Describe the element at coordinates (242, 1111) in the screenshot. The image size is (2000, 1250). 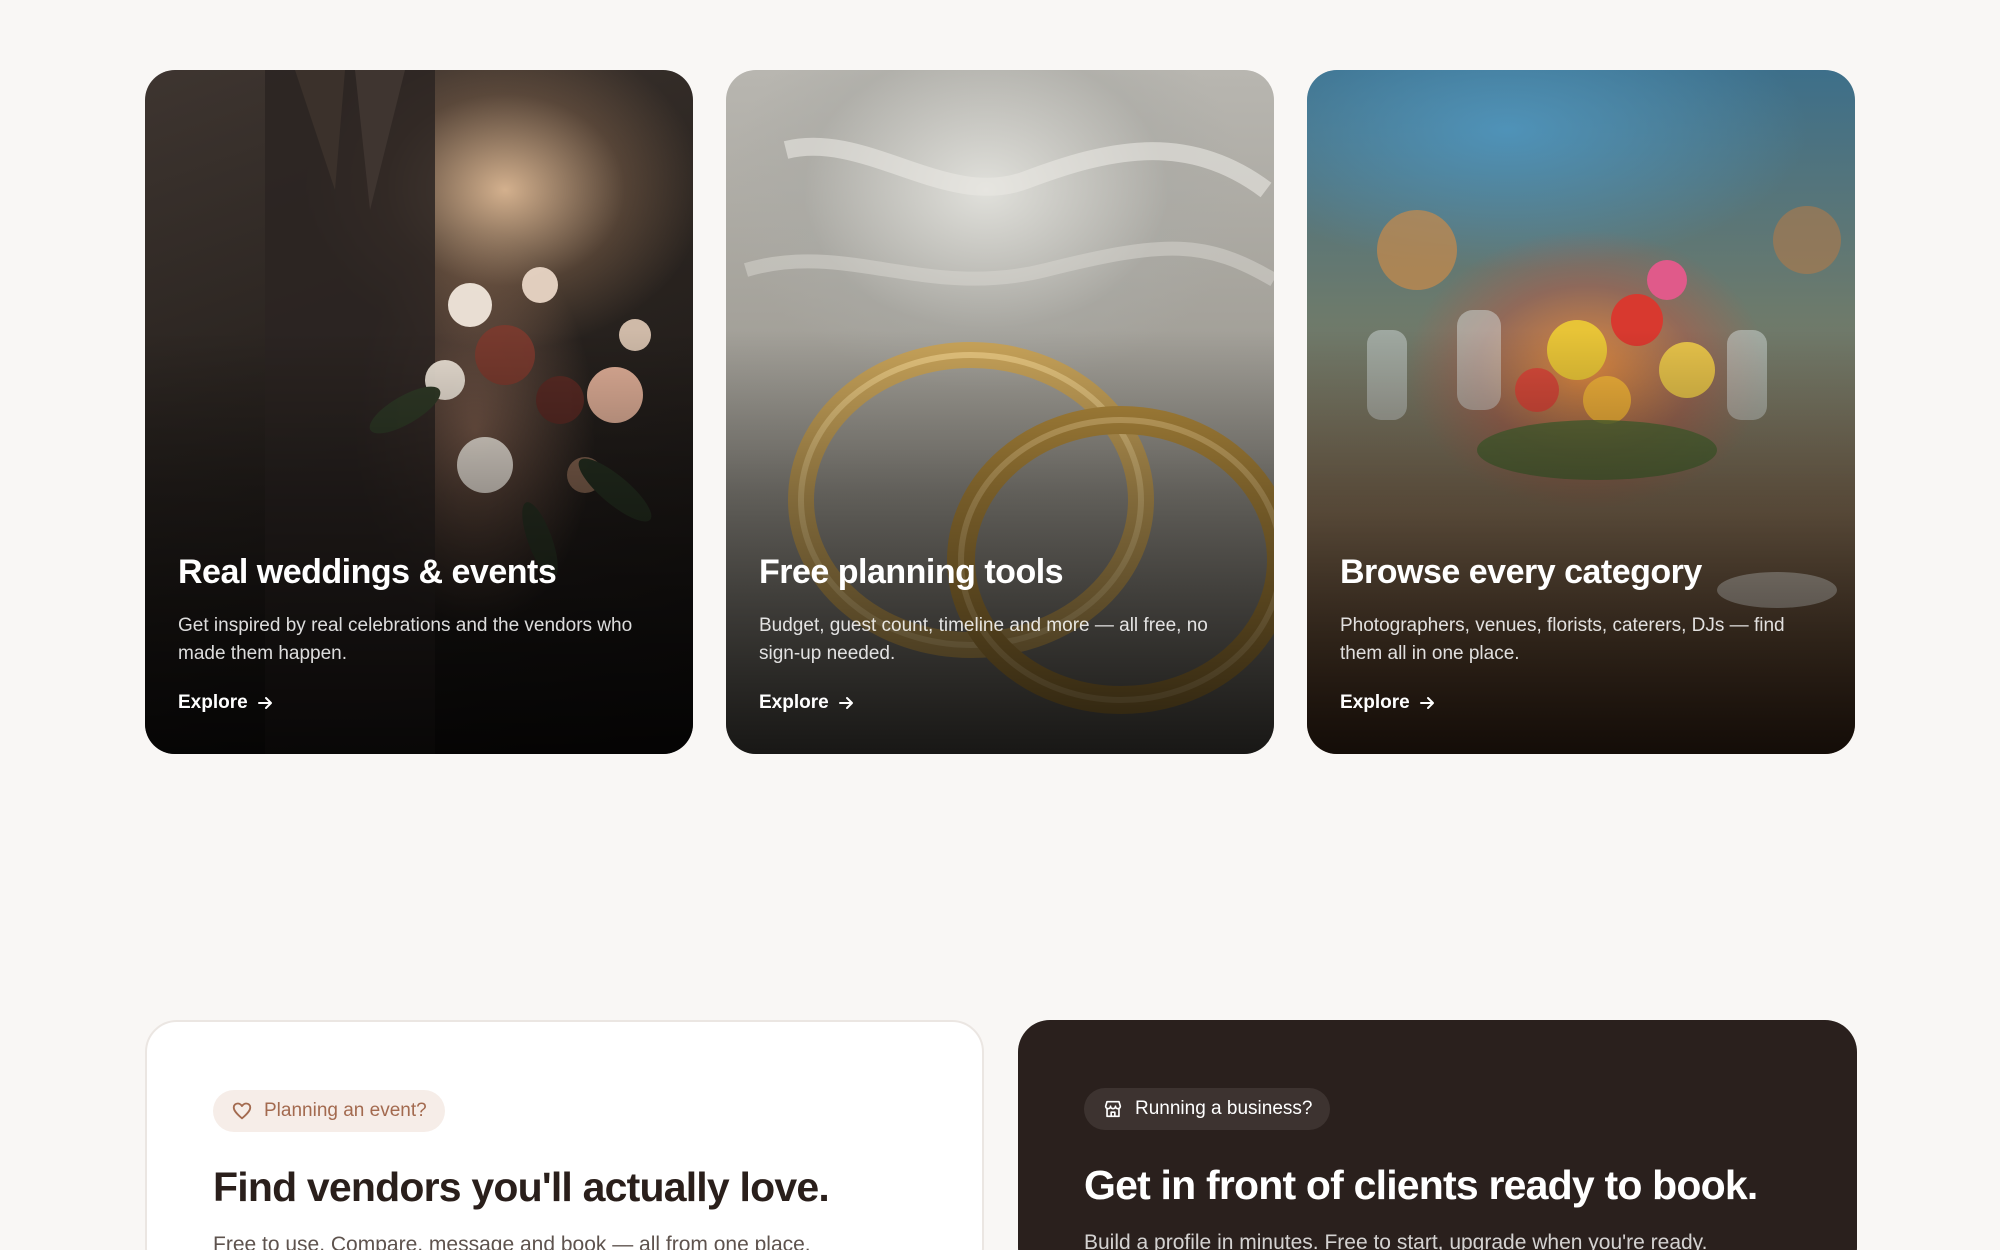
I see `heart-icon` at that location.